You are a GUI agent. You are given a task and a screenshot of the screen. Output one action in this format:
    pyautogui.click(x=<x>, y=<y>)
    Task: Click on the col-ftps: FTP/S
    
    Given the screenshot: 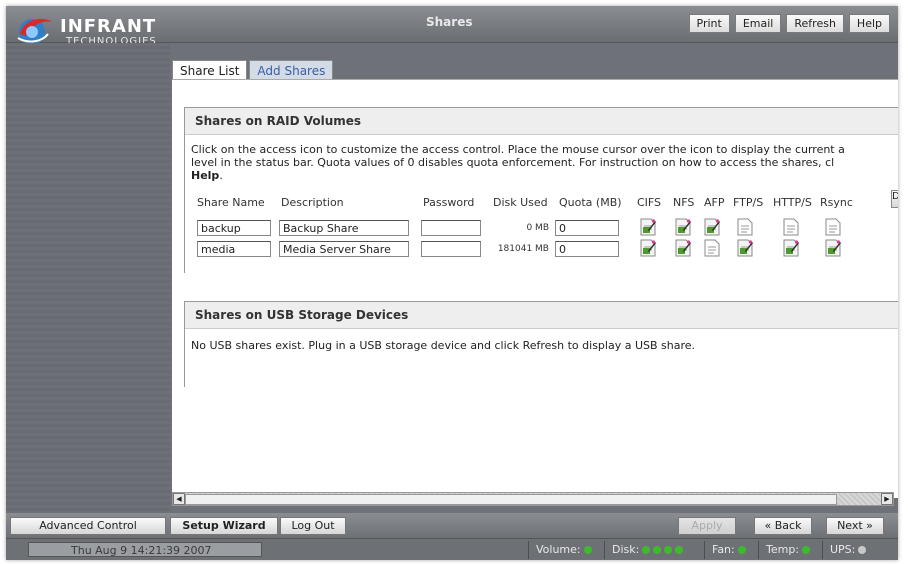 What is the action you would take?
    pyautogui.click(x=748, y=202)
    